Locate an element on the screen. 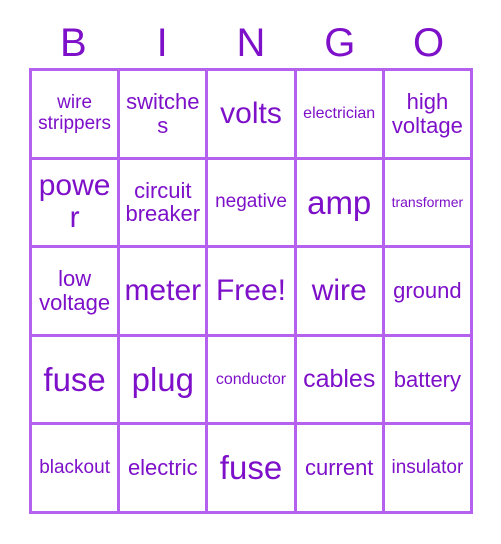 The height and width of the screenshot is (544, 501). bingo-cell: power is located at coordinates (76, 204).